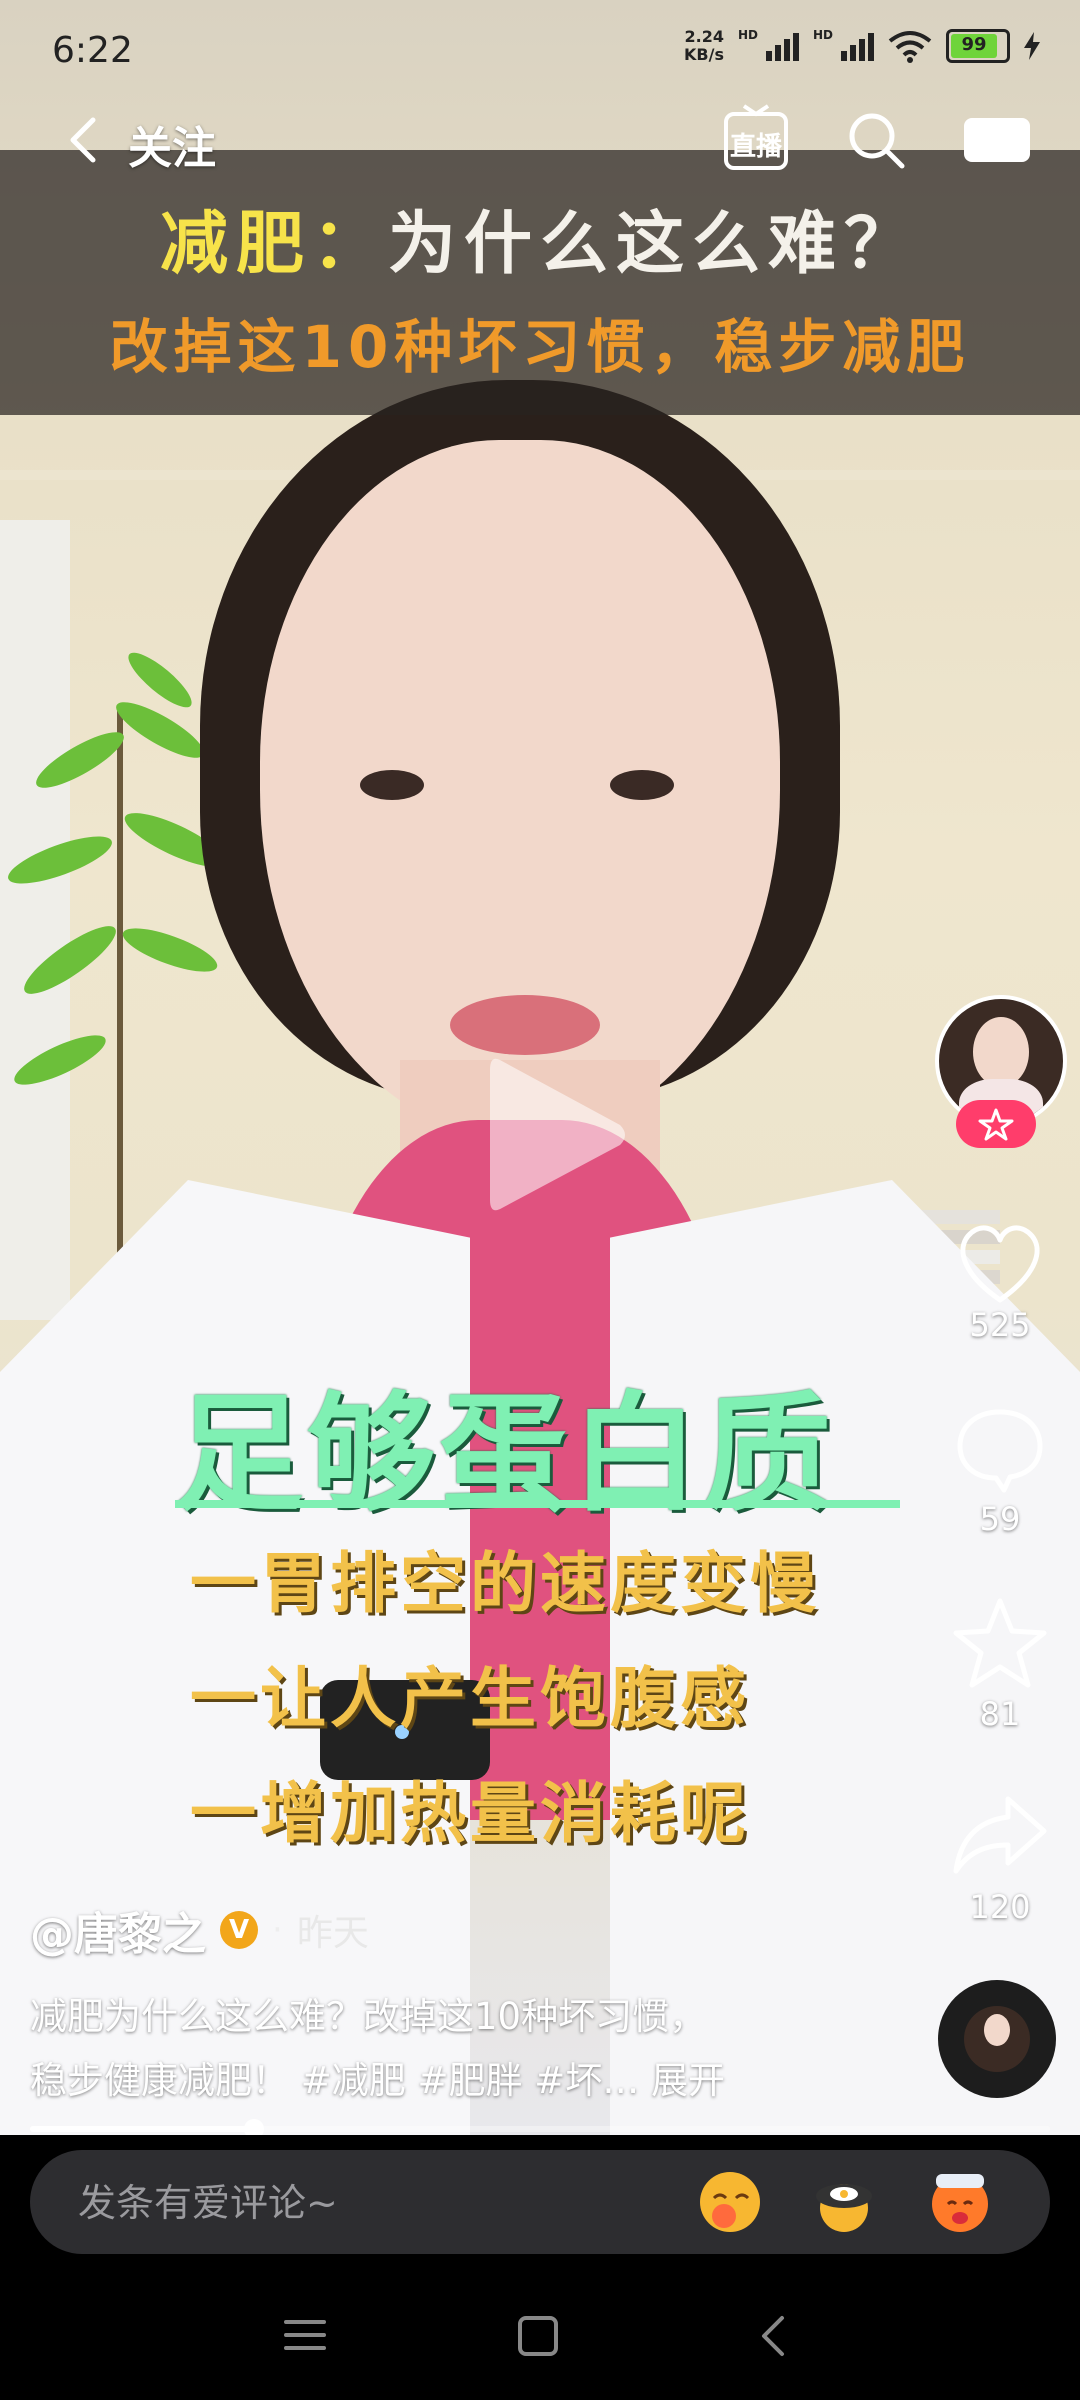 This screenshot has height=2400, width=1080. I want to click on video-progress-bar, so click(540, 2129).